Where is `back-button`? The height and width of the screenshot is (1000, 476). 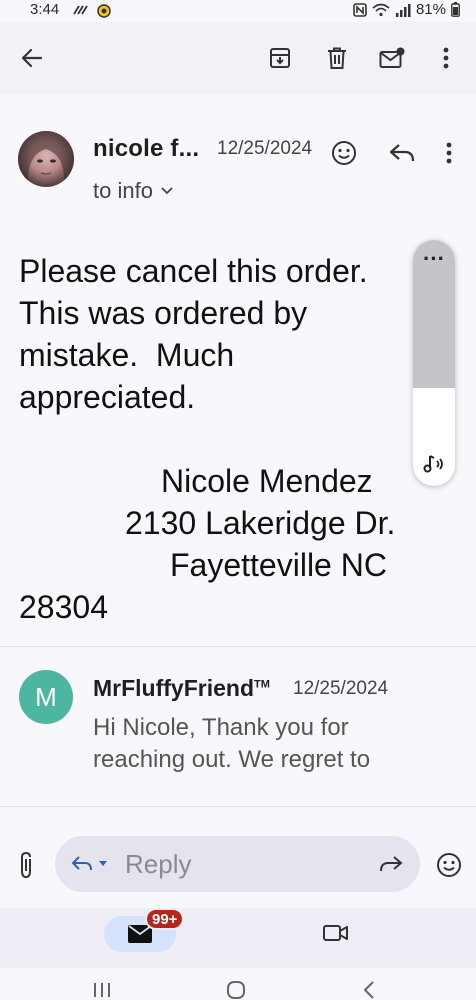
back-button is located at coordinates (32, 58).